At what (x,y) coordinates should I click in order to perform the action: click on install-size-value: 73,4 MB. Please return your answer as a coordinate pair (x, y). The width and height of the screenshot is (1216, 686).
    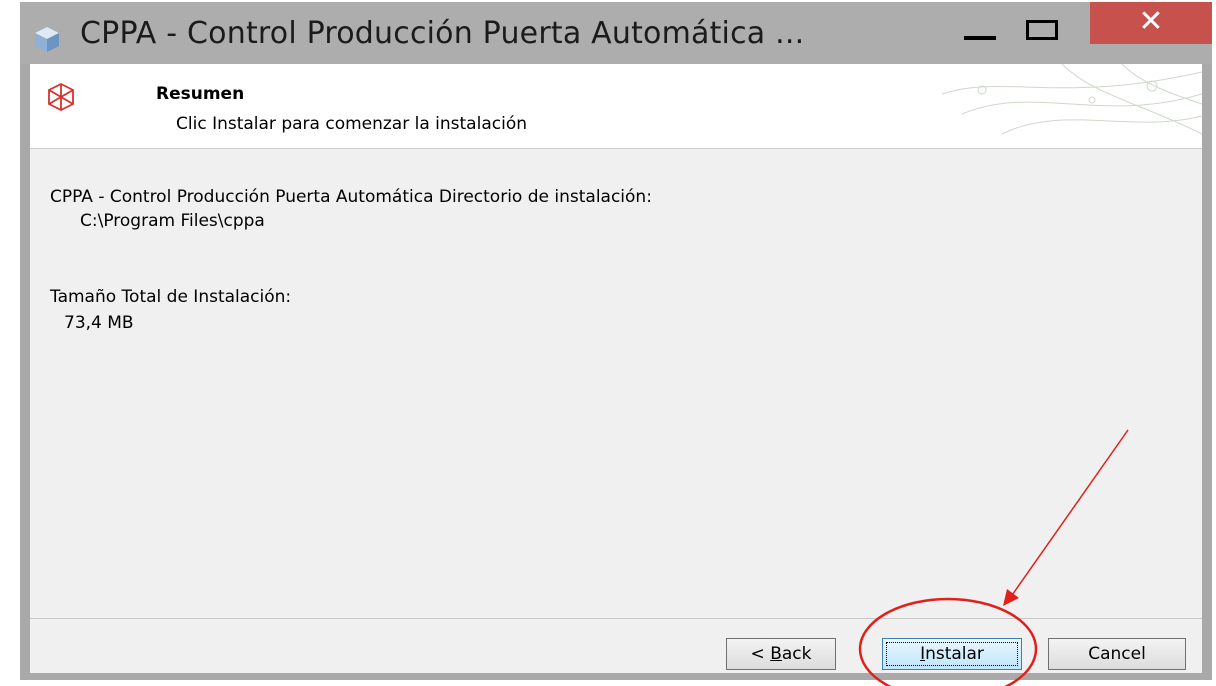
    Looking at the image, I should click on (99, 323).